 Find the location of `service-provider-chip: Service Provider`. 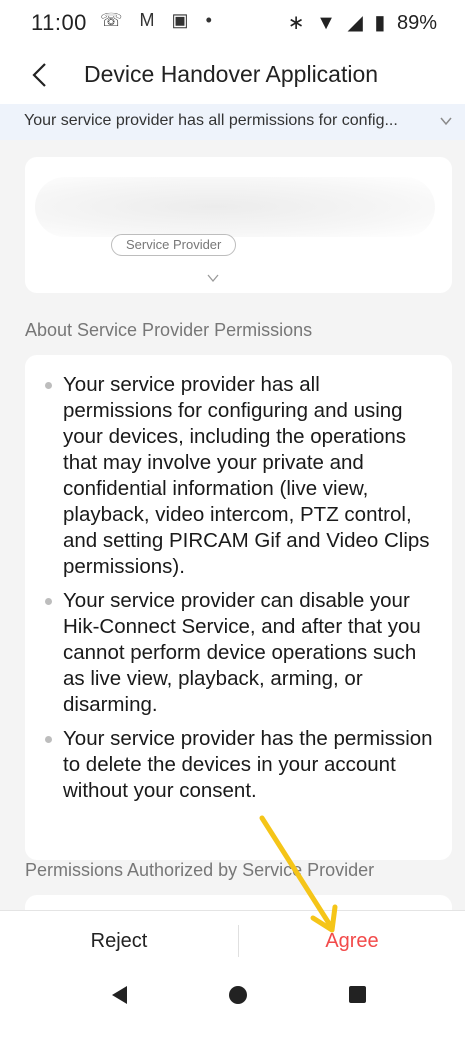

service-provider-chip: Service Provider is located at coordinates (174, 245).